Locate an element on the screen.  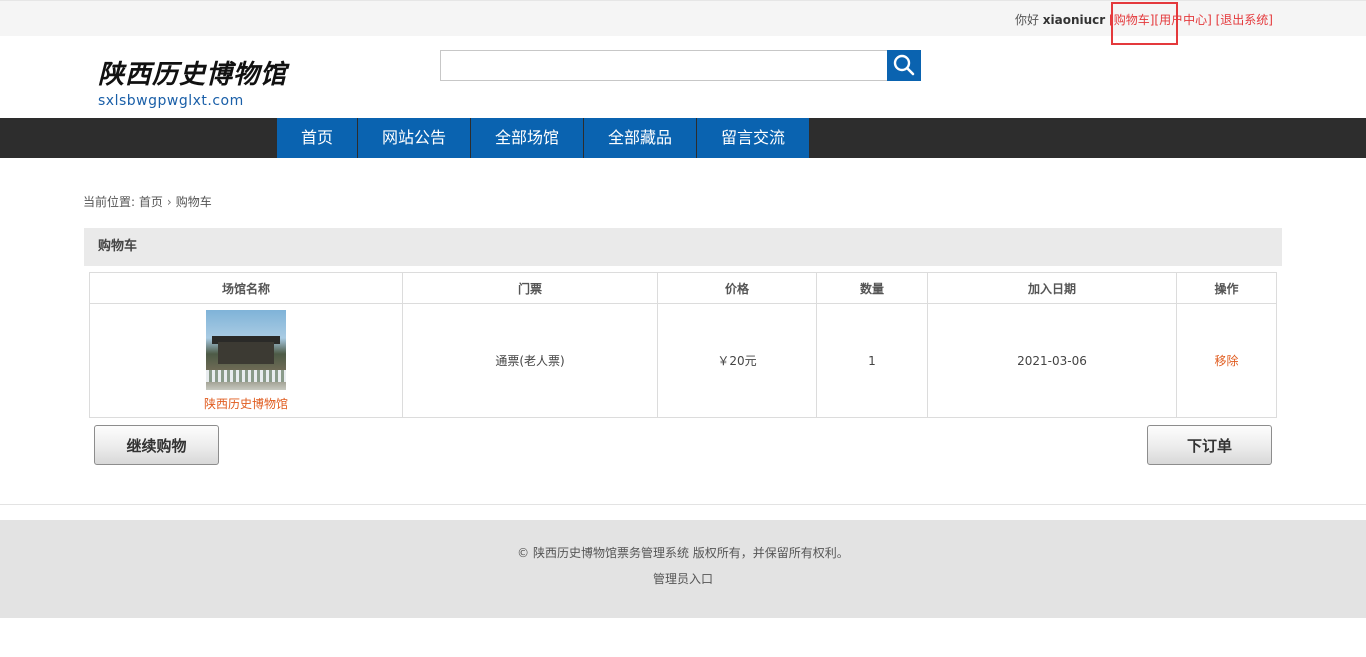
nav-item-announcements: 网站公告 is located at coordinates (414, 138).